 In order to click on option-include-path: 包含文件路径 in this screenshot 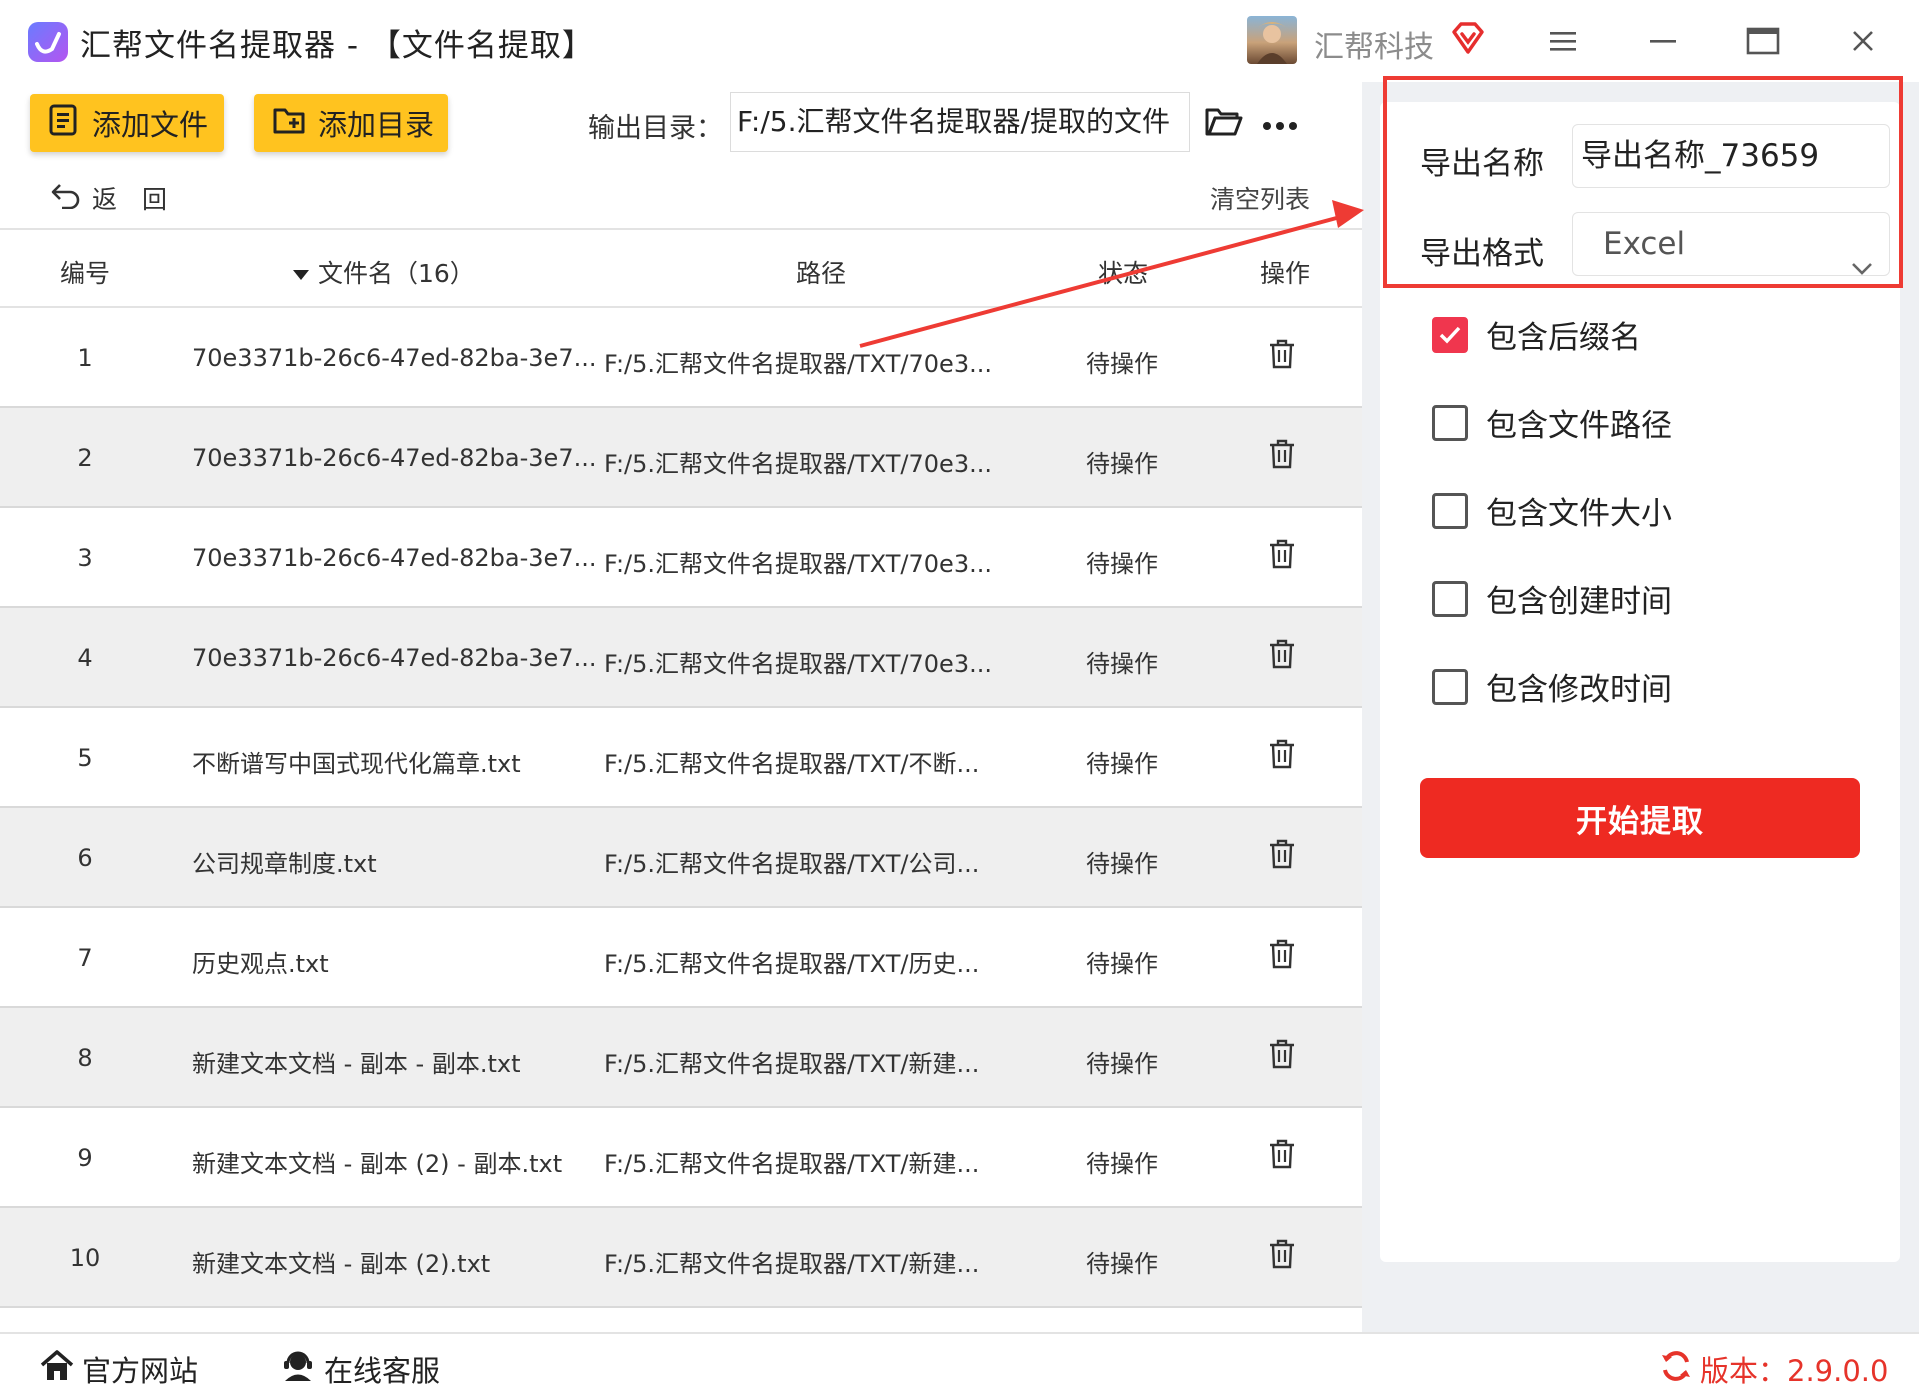, I will do `click(1552, 422)`.